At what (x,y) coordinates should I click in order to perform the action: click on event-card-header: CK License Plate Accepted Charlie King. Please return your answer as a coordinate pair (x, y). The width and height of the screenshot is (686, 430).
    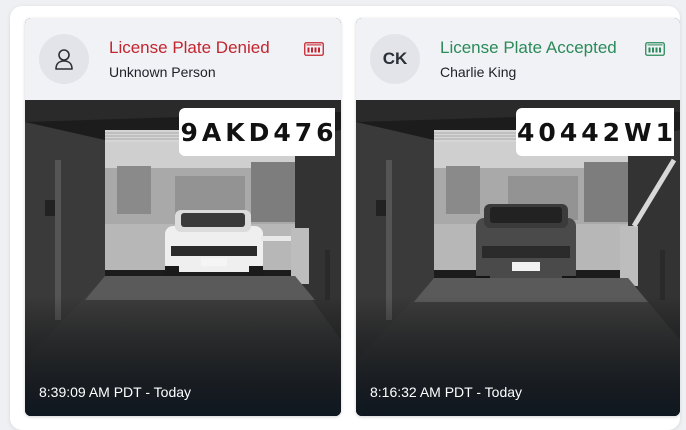
    Looking at the image, I should click on (518, 59).